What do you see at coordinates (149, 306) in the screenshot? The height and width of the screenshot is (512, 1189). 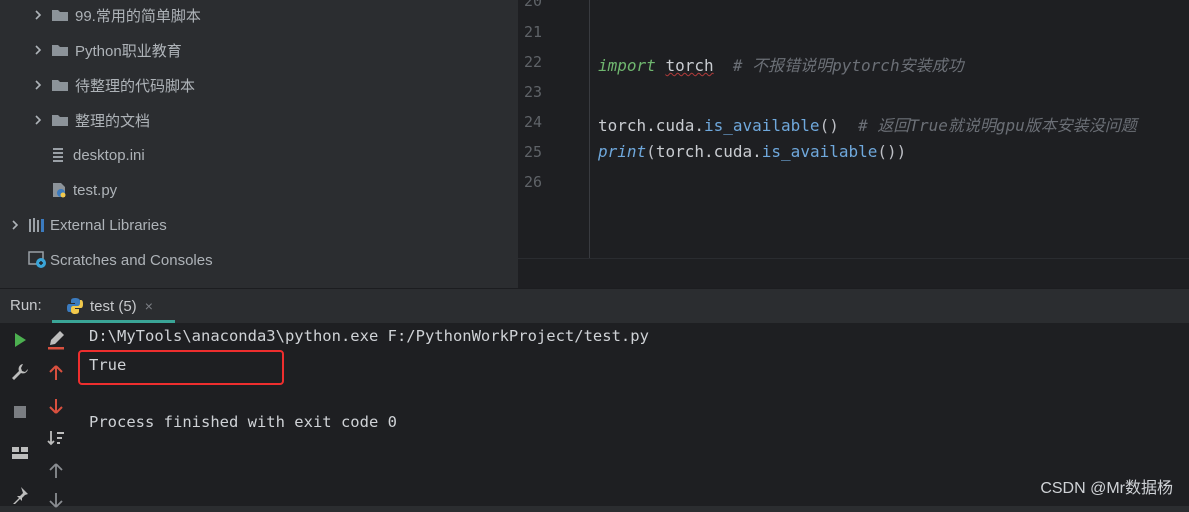 I see `close-icon: ×` at bounding box center [149, 306].